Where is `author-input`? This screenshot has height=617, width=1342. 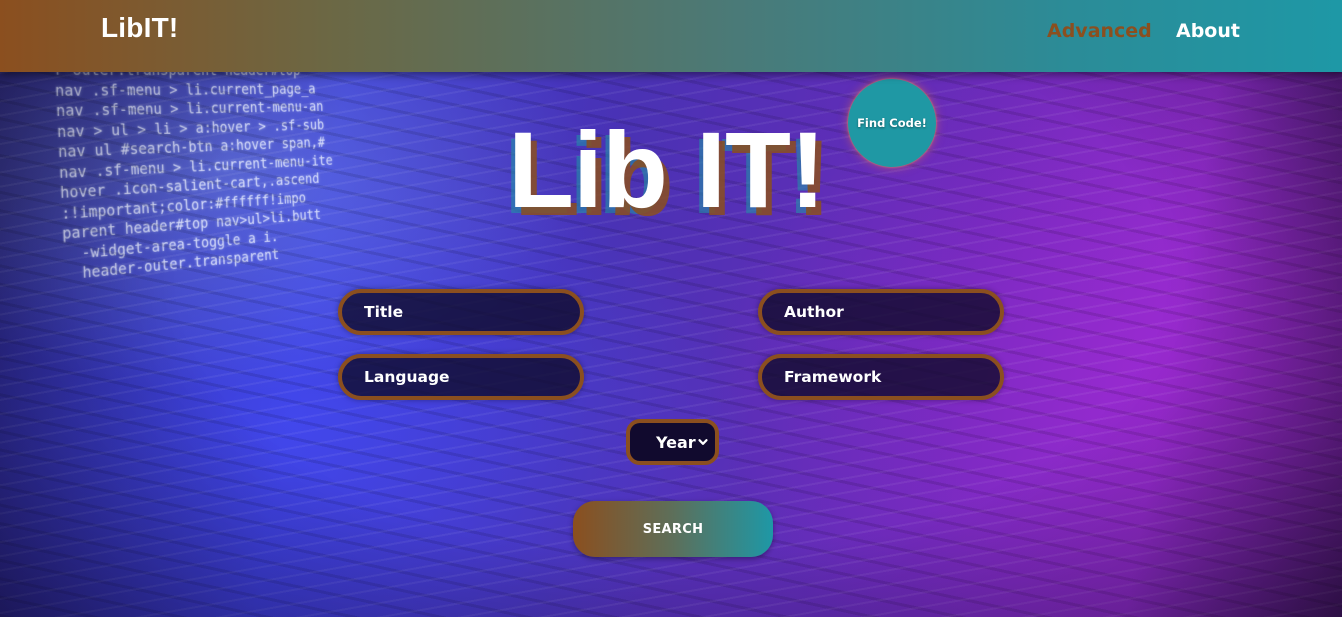 author-input is located at coordinates (881, 312).